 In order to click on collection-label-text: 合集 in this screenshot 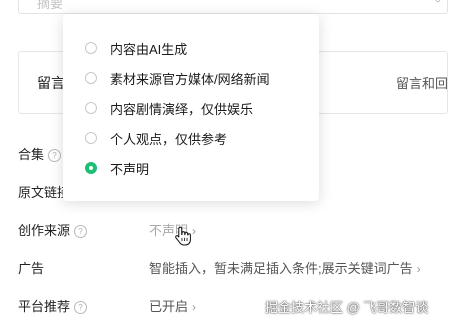, I will do `click(31, 154)`.